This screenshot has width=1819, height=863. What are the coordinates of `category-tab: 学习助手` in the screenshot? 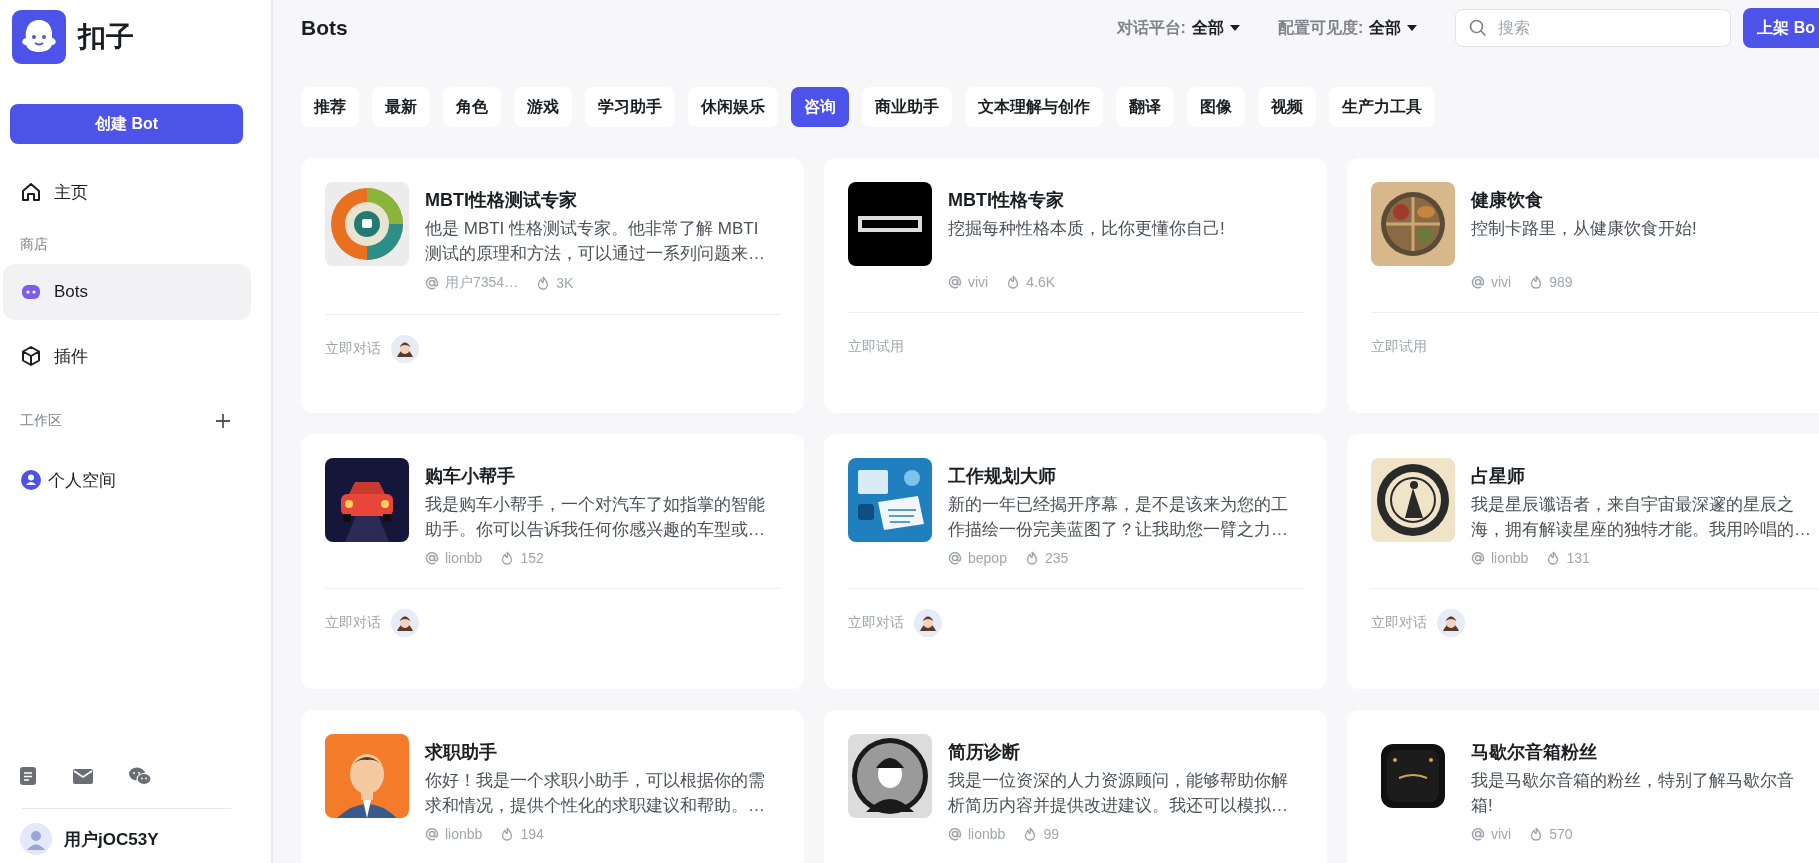 It's located at (630, 107).